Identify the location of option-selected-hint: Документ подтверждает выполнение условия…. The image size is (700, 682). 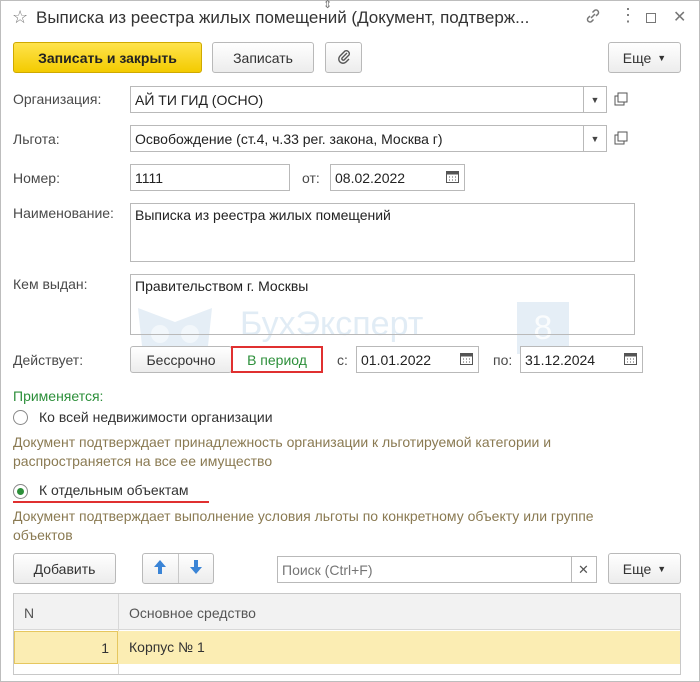
(303, 525).